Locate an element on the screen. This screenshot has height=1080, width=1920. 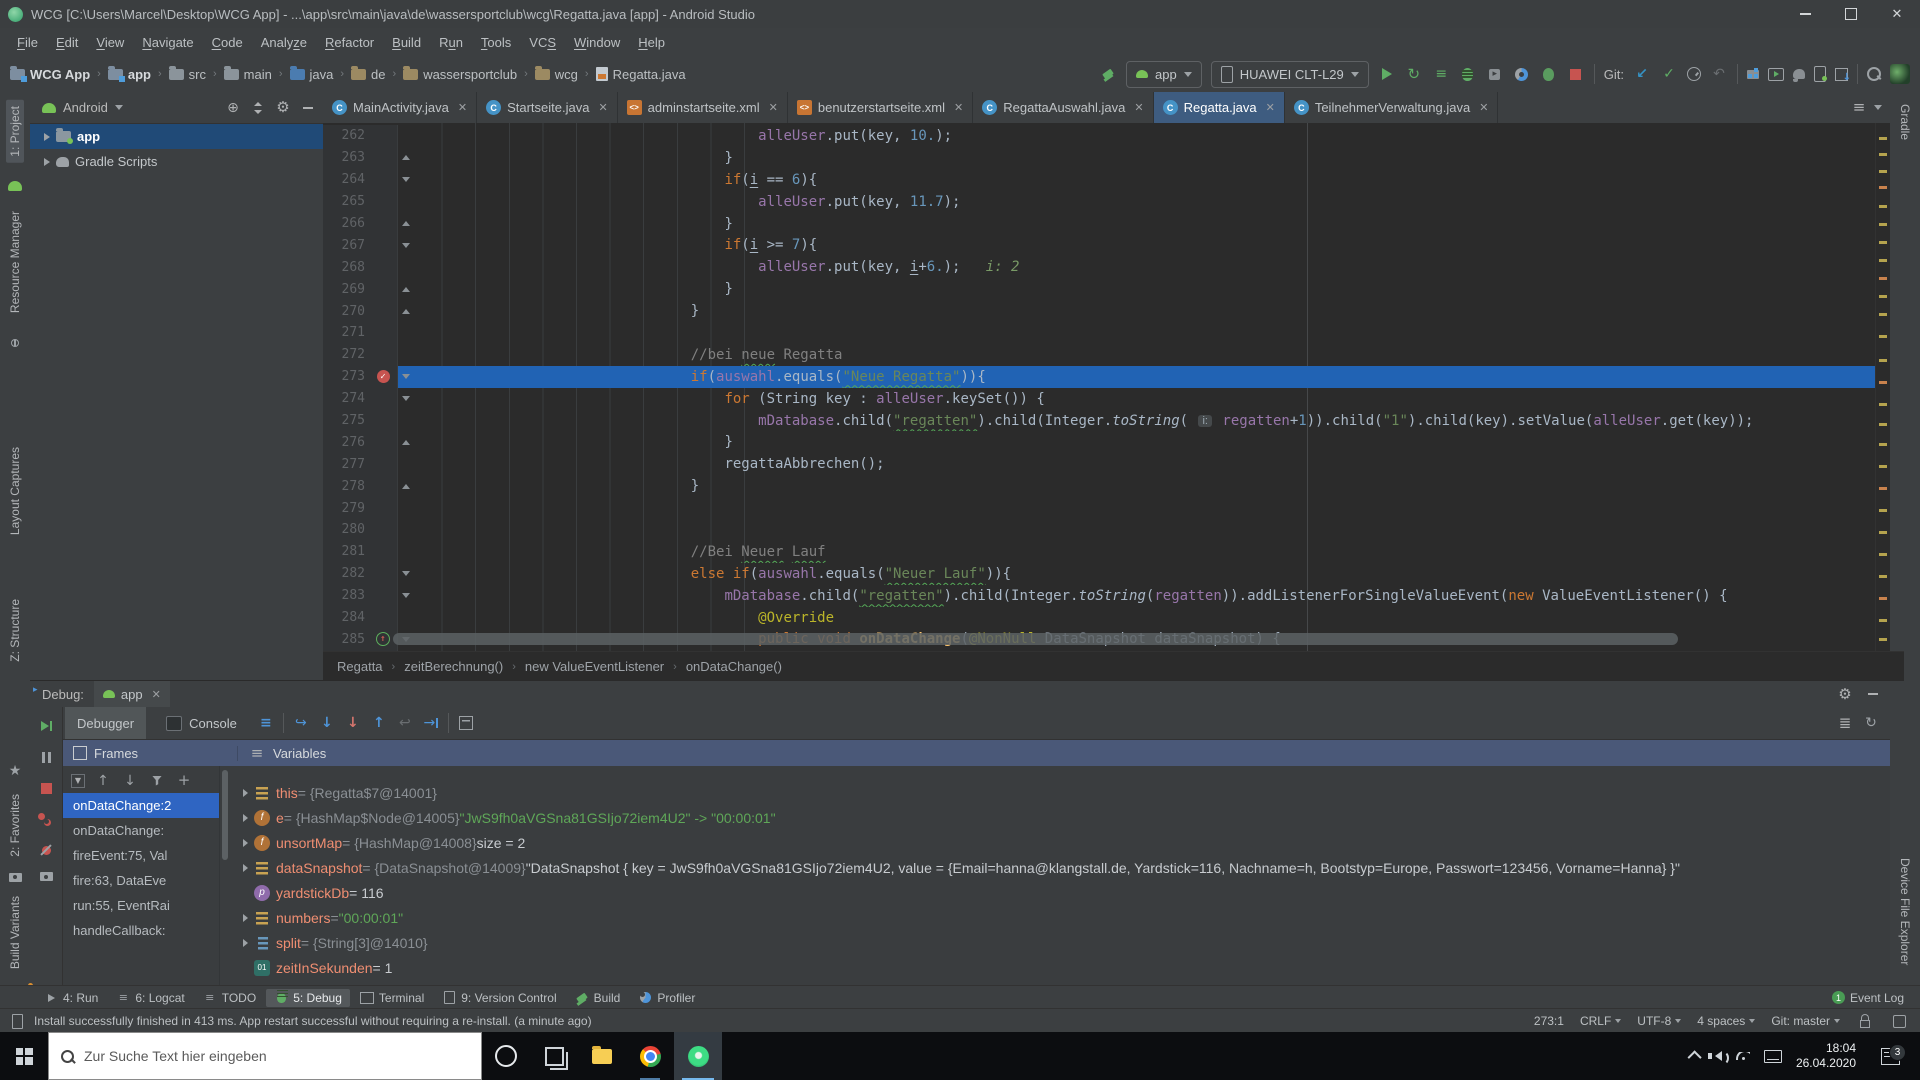
stripe-item-build-variants: Build Variants is located at coordinates (15, 932).